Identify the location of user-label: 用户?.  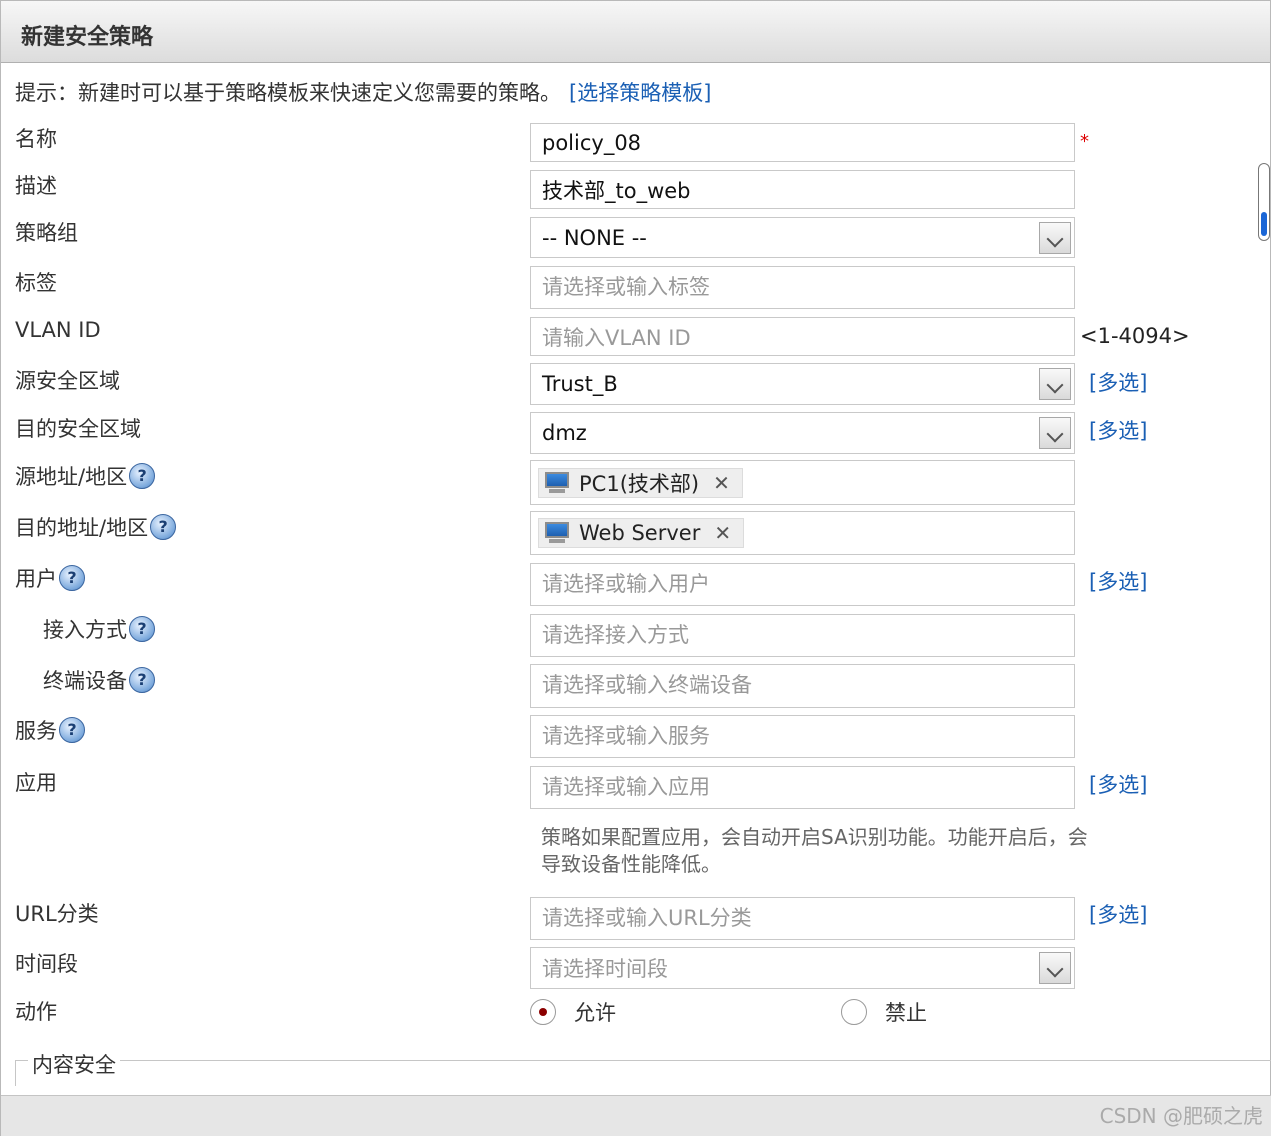
(50, 578).